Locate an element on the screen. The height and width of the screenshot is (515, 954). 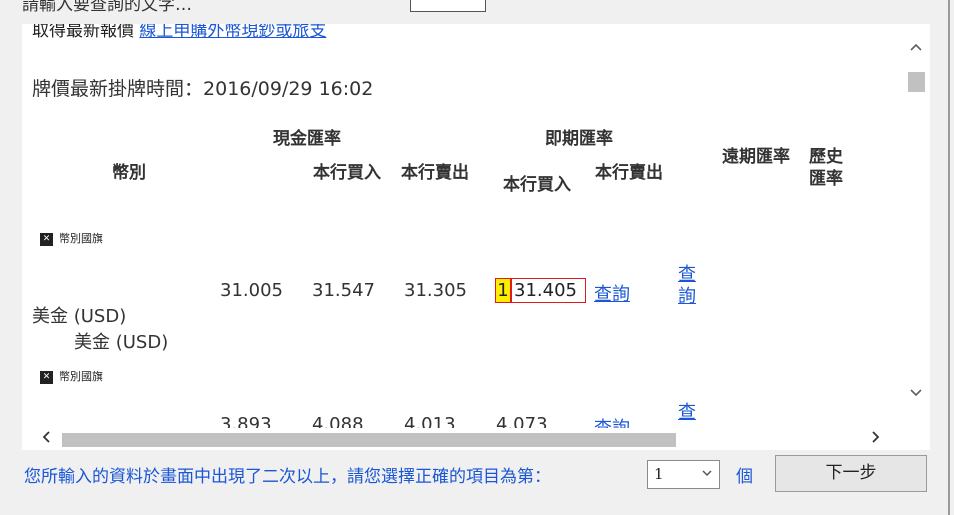
row2-spot-sell: 4.073 is located at coordinates (522, 421).